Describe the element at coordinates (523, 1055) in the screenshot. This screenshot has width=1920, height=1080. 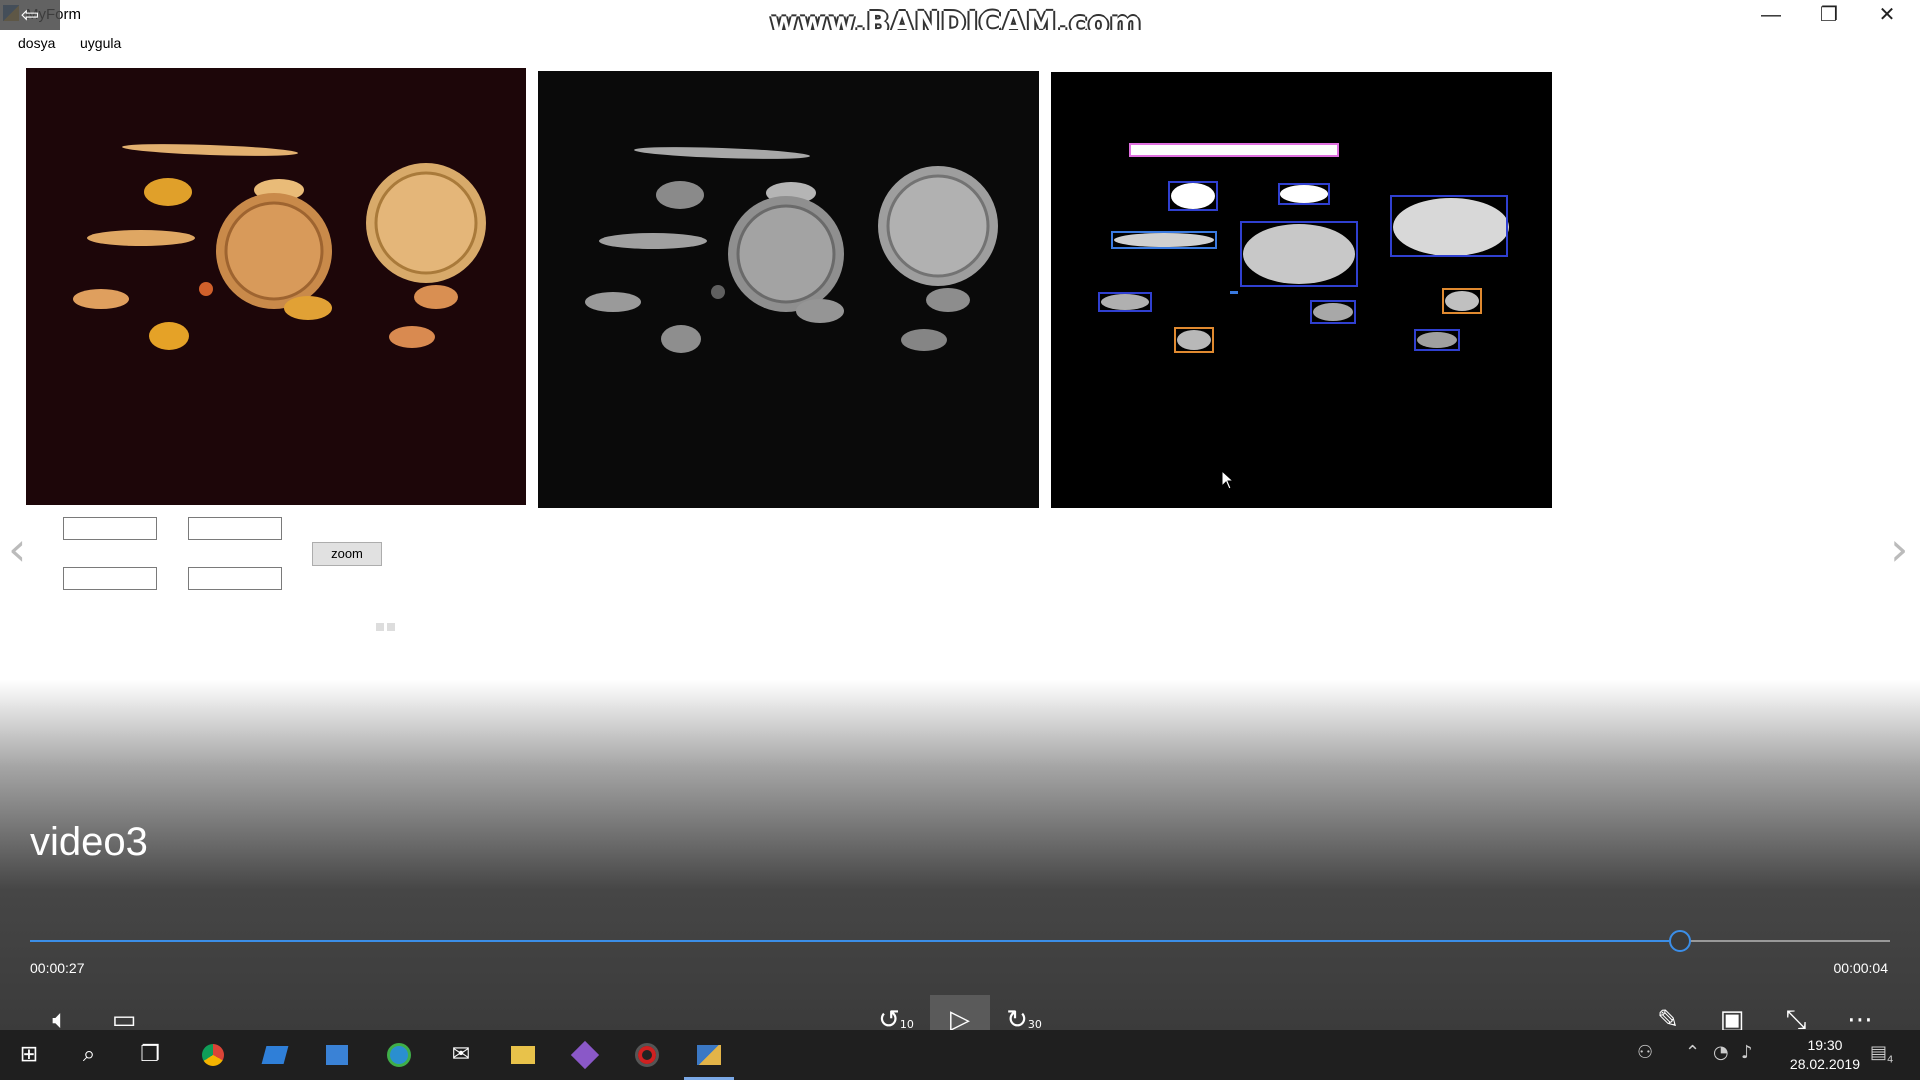
I see `file-explorer-icon` at that location.